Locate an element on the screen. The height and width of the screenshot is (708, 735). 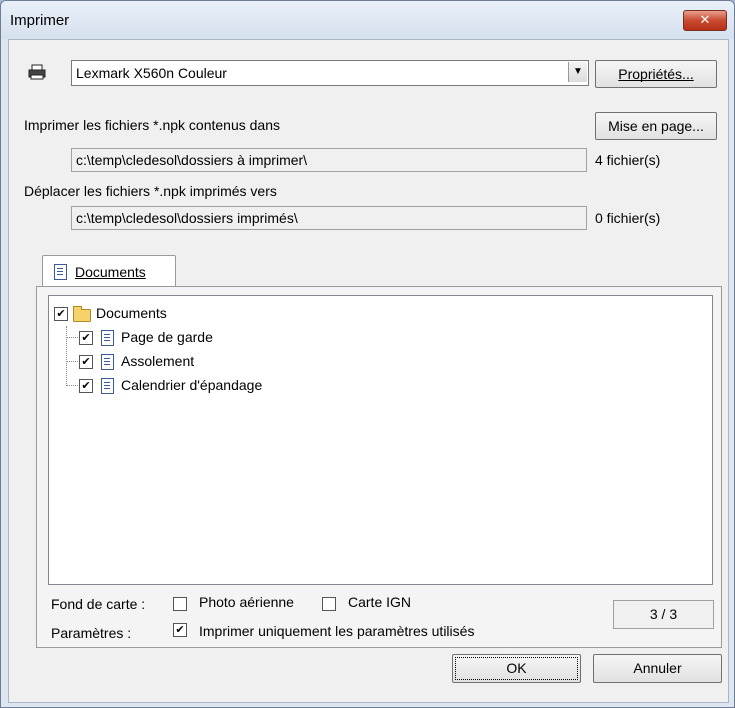
document-counter: 3 / 3 is located at coordinates (663, 614).